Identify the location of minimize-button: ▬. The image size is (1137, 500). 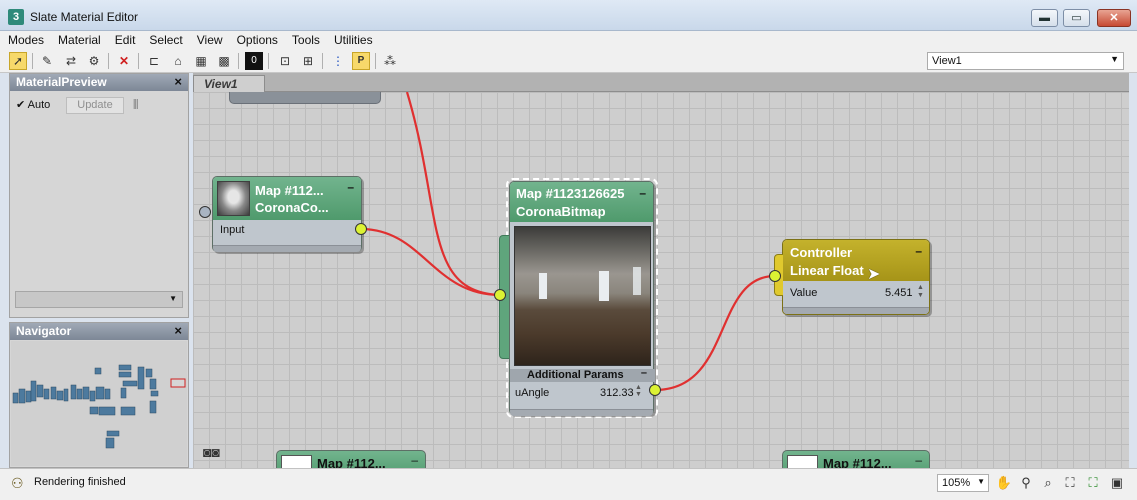
(1044, 18).